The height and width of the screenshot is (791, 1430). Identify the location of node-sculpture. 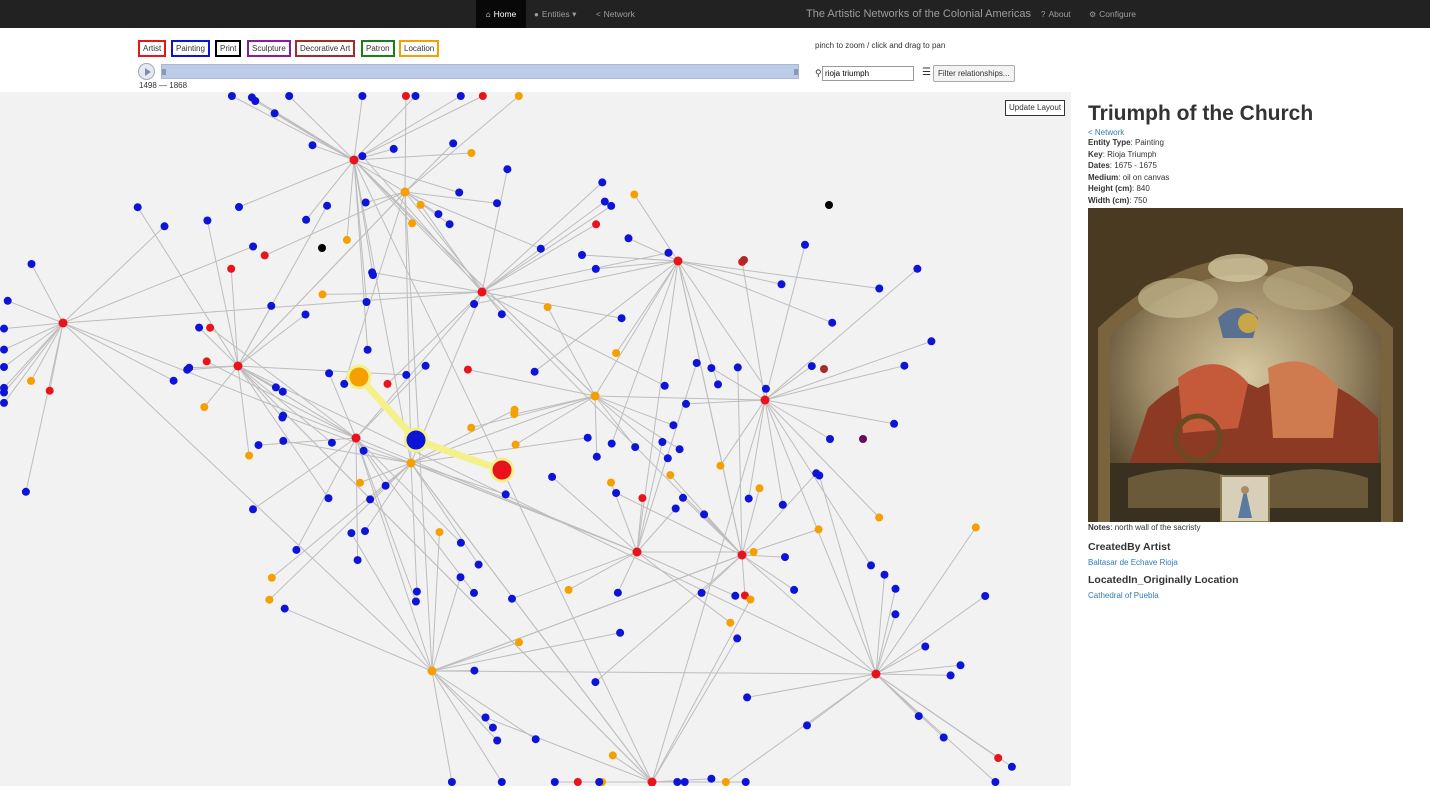
(863, 439).